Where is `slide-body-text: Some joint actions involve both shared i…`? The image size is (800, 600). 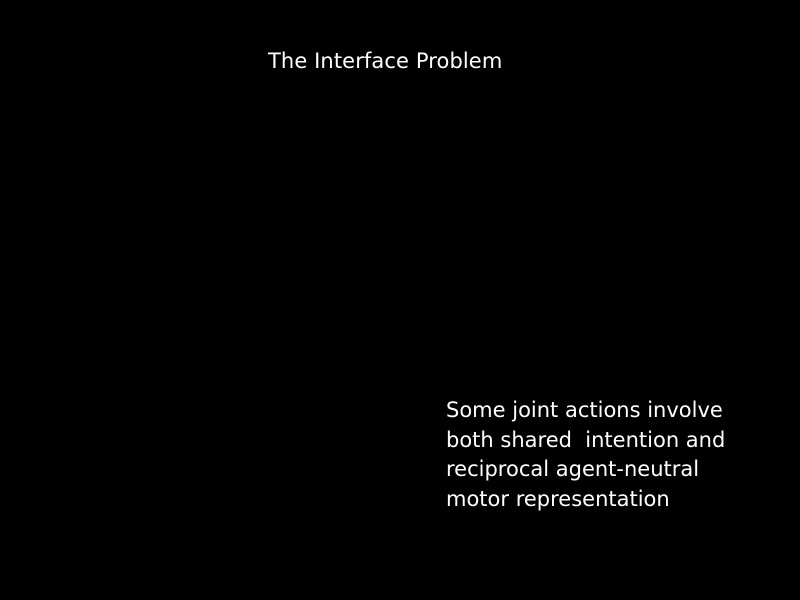
slide-body-text: Some joint actions involve both shared i… is located at coordinates (616, 455).